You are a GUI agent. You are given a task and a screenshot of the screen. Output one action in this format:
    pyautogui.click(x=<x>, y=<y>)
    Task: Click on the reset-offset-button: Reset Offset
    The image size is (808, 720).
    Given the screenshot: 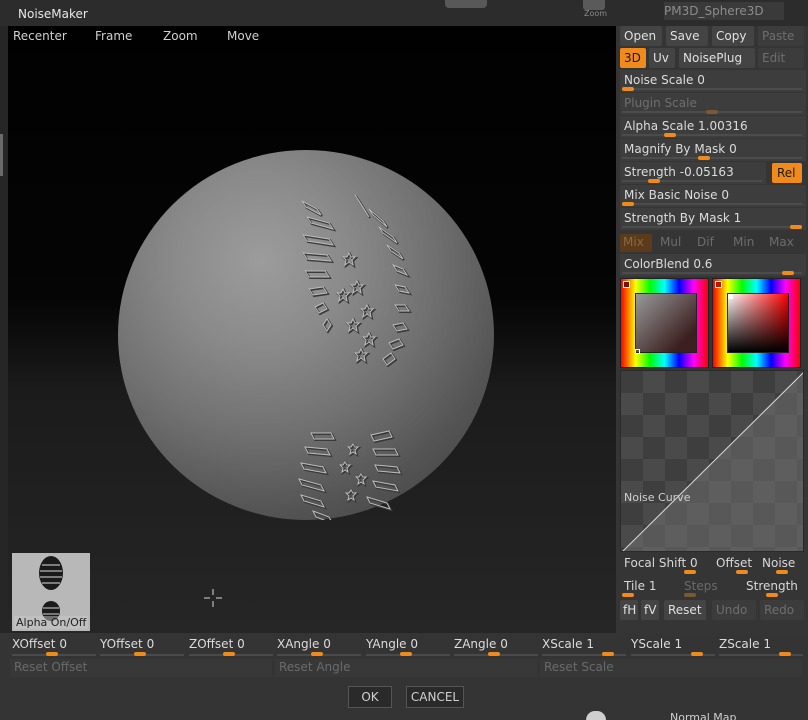 What is the action you would take?
    pyautogui.click(x=141, y=668)
    